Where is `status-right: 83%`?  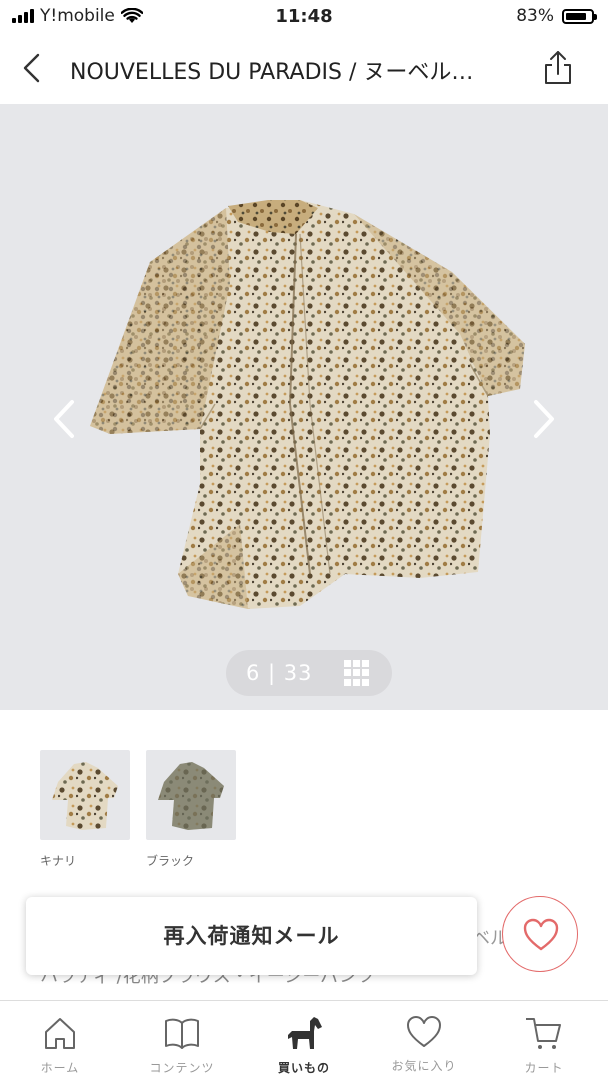
status-right: 83% is located at coordinates (556, 16).